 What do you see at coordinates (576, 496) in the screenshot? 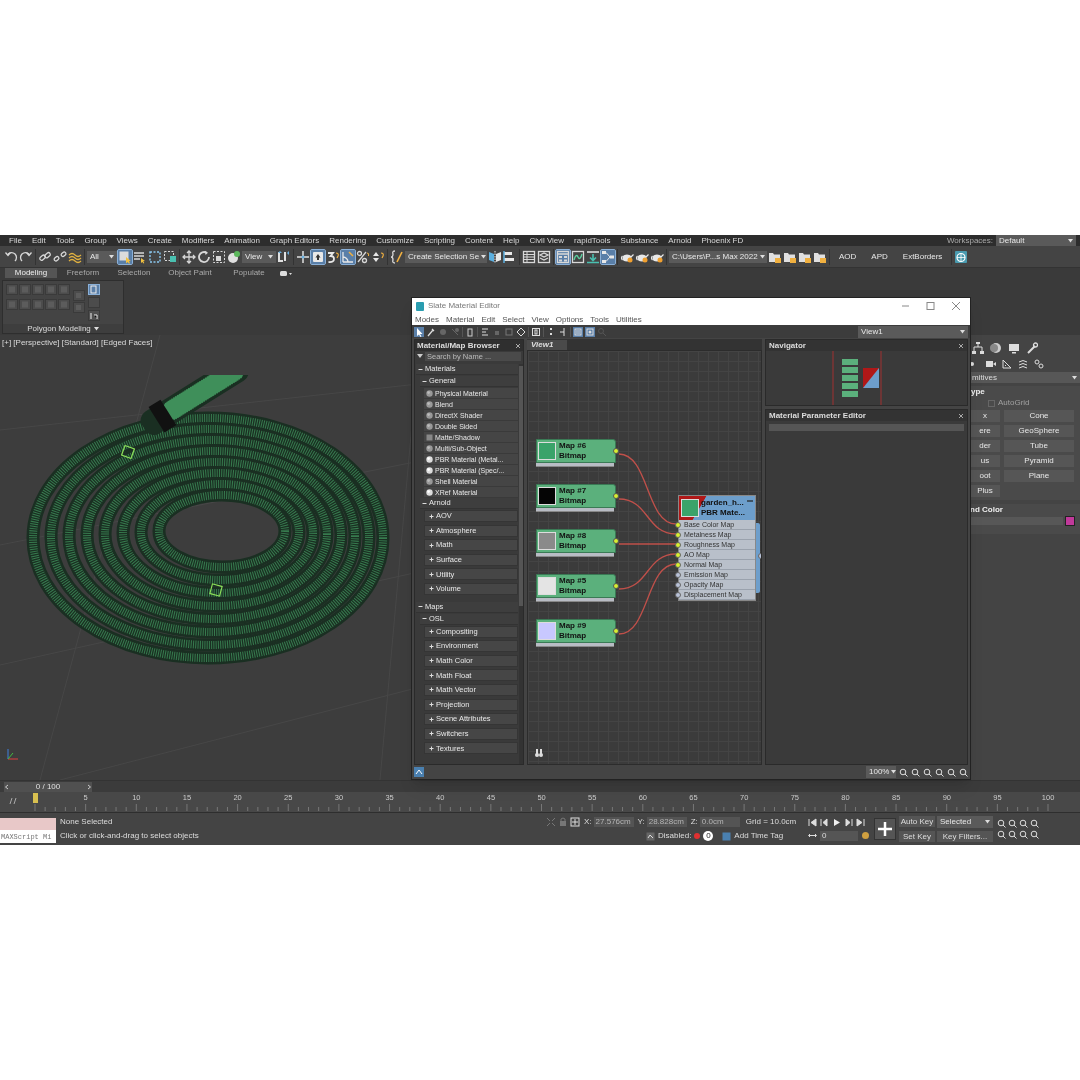
I see `map-node: Map #7 Bitmap` at bounding box center [576, 496].